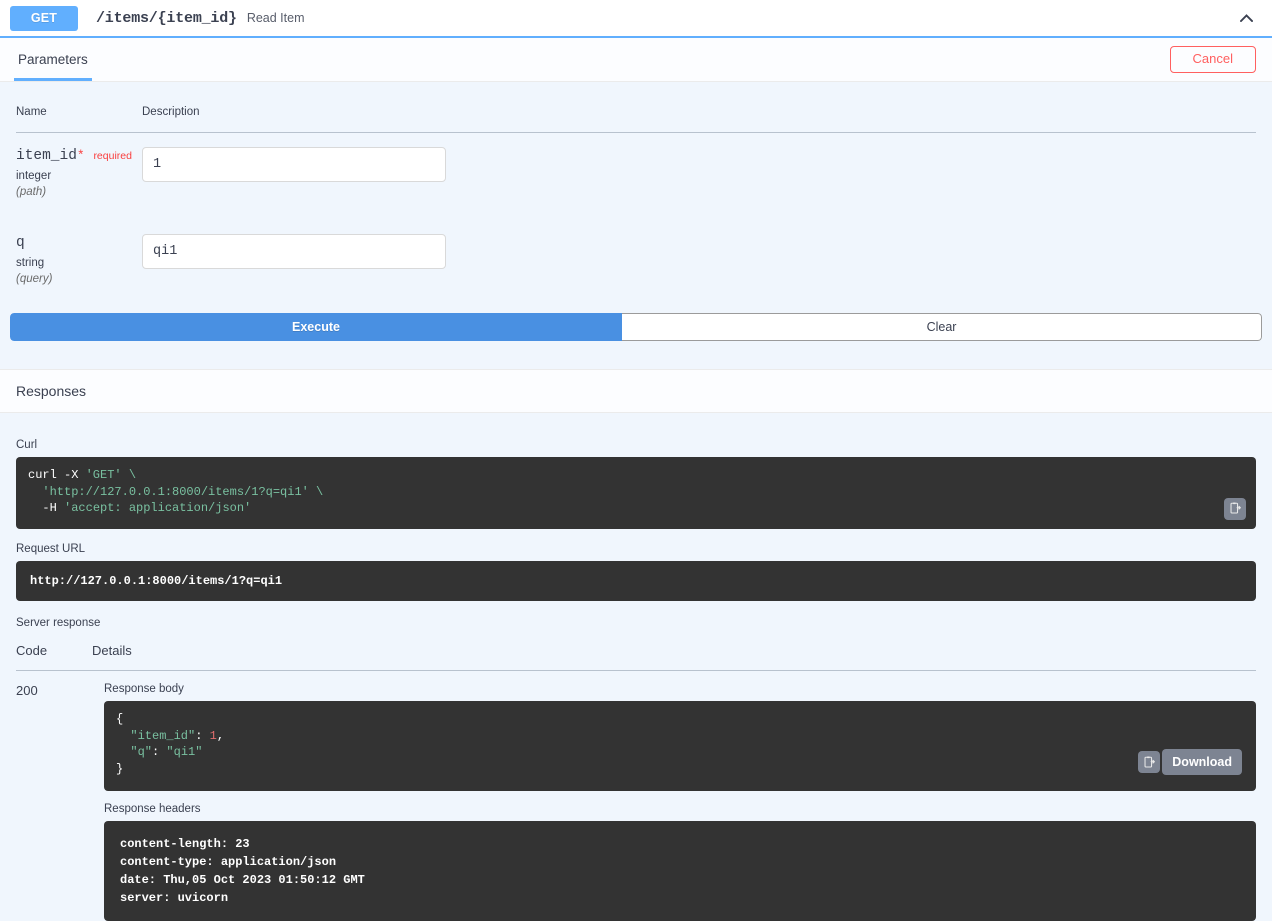 This screenshot has width=1272, height=921. What do you see at coordinates (79, 177) in the screenshot?
I see `parameter-name-cell-item-id: item_id* required integer (path)` at bounding box center [79, 177].